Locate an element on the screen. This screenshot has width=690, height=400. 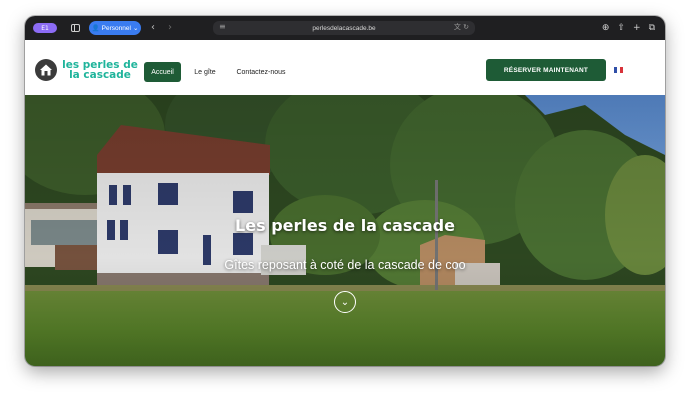
forward-arrow-icon: › is located at coordinates (170, 28).